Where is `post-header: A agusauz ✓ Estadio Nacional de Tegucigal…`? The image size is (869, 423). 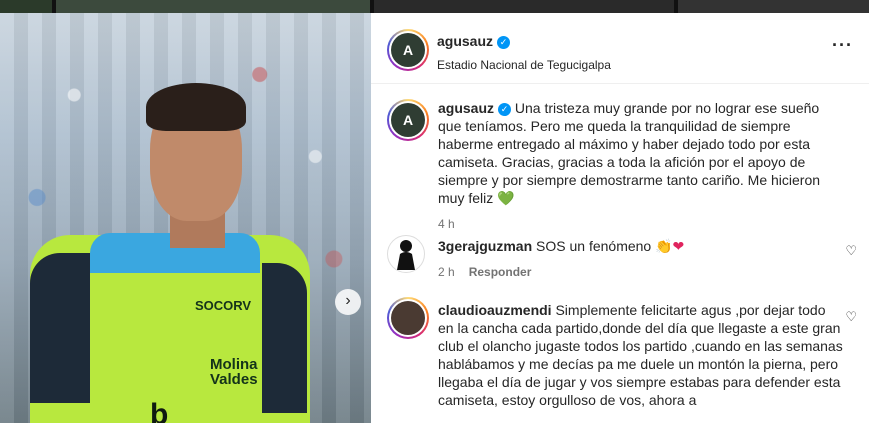 post-header: A agusauz ✓ Estadio Nacional de Tegucigal… is located at coordinates (620, 48).